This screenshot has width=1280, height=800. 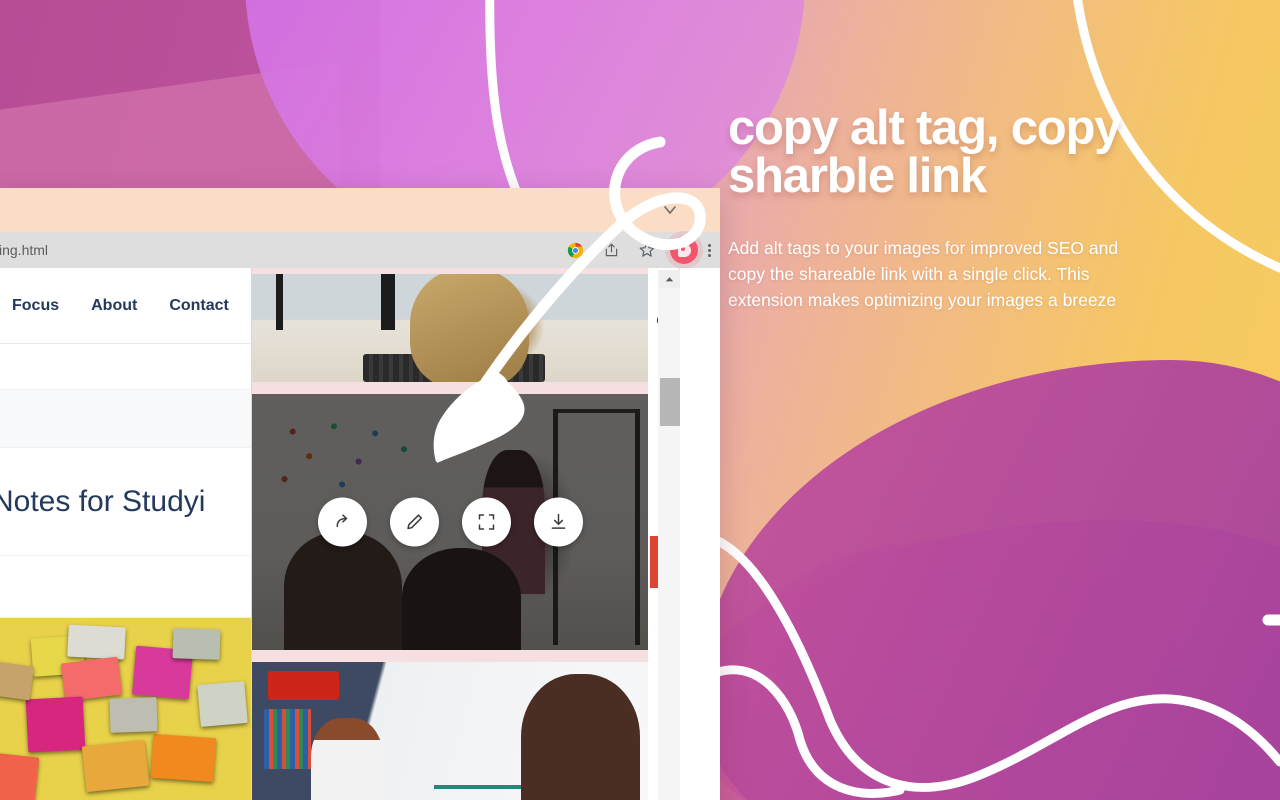 I want to click on bookmark-star-icon, so click(x=647, y=250).